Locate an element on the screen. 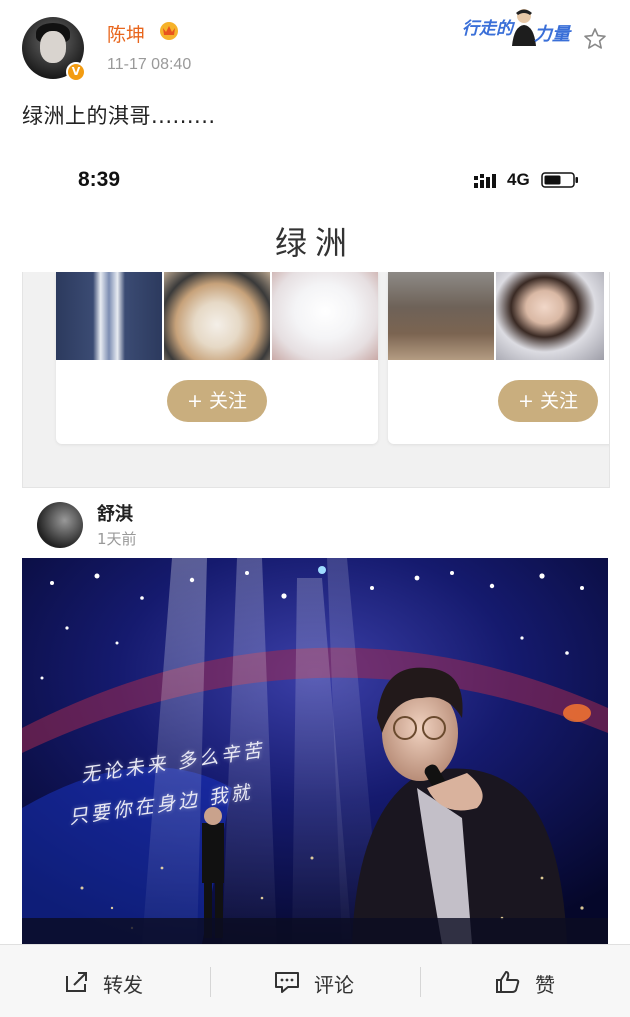 The height and width of the screenshot is (1017, 630). action-bar: 转发 评论 赞 is located at coordinates (315, 980).